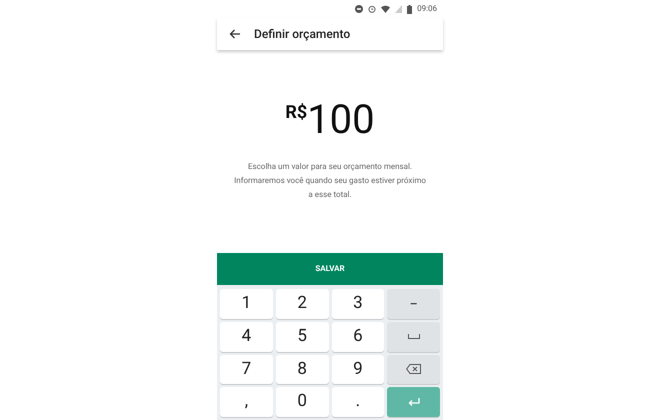 Image resolution: width=660 pixels, height=420 pixels. I want to click on keyboard-key: ., so click(358, 402).